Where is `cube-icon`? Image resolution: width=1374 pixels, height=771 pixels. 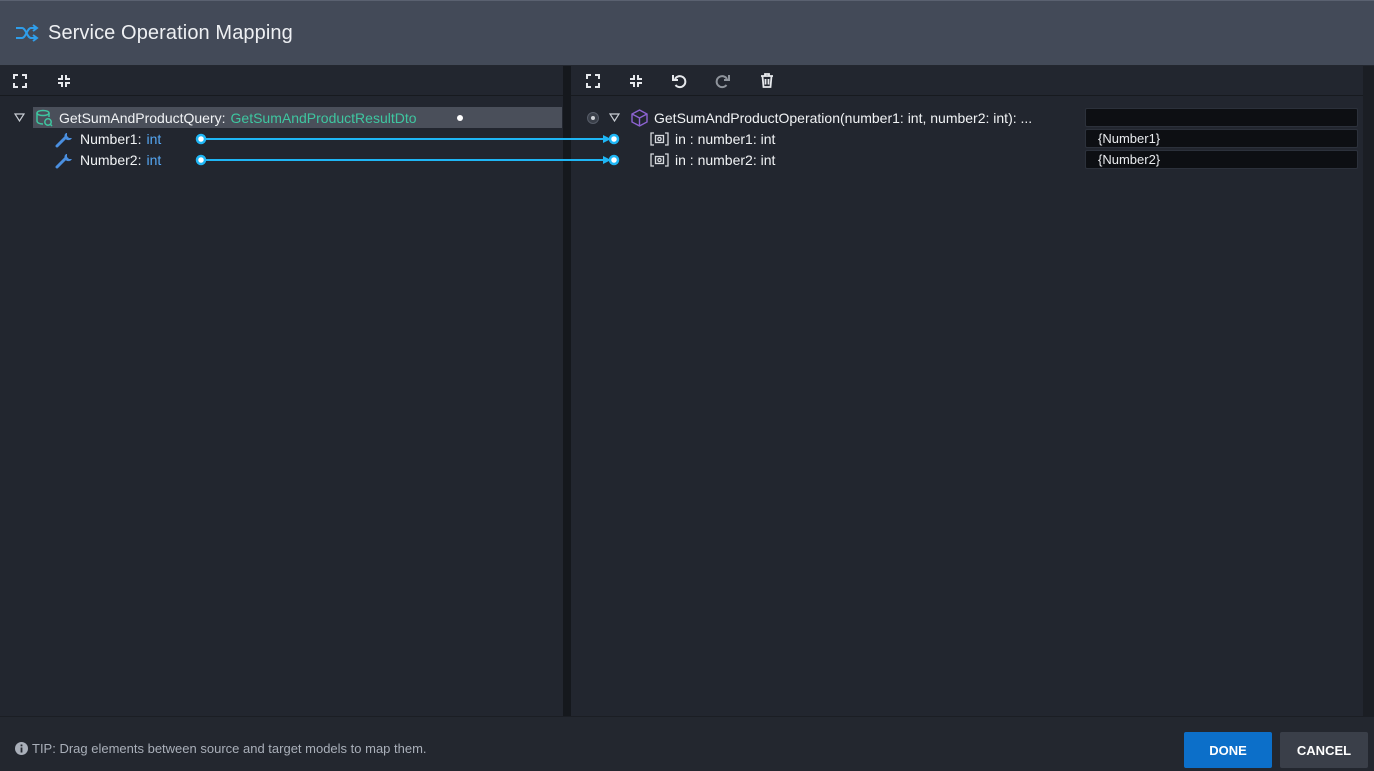 cube-icon is located at coordinates (639, 117).